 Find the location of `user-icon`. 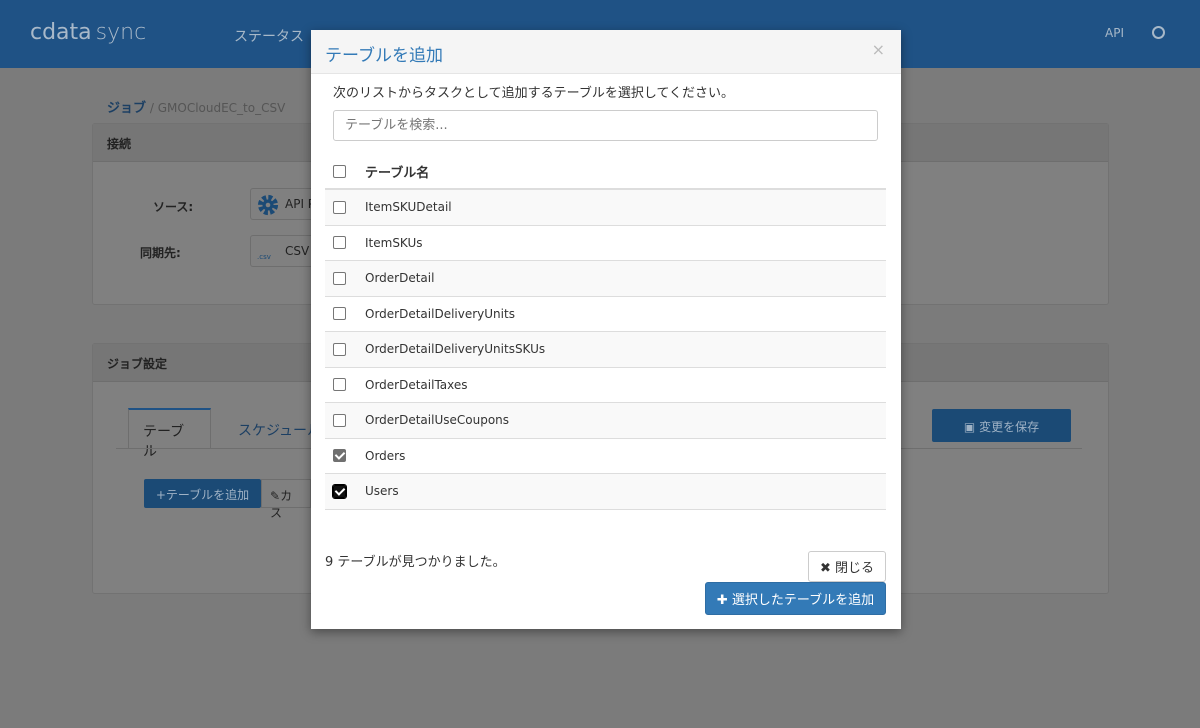

user-icon is located at coordinates (1158, 32).